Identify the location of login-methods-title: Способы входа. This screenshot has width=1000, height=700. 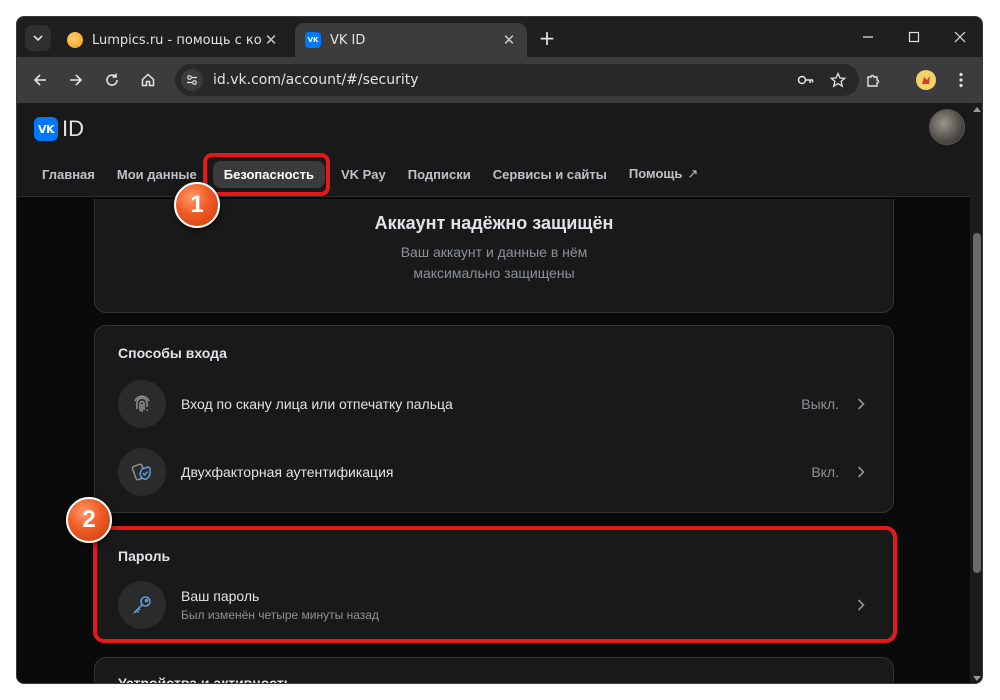
(172, 353).